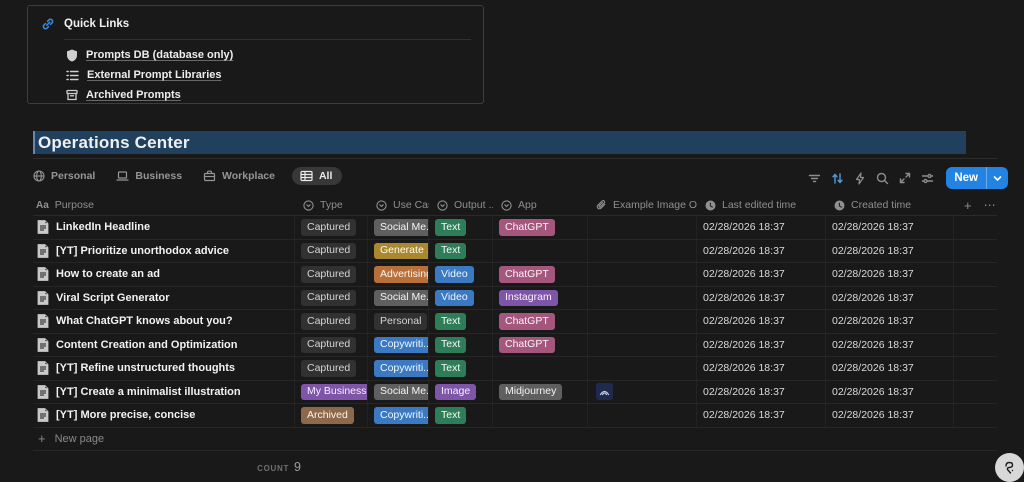  Describe the element at coordinates (255, 95) in the screenshot. I see `quick-link-archived-prompts: Archived Prompts` at that location.